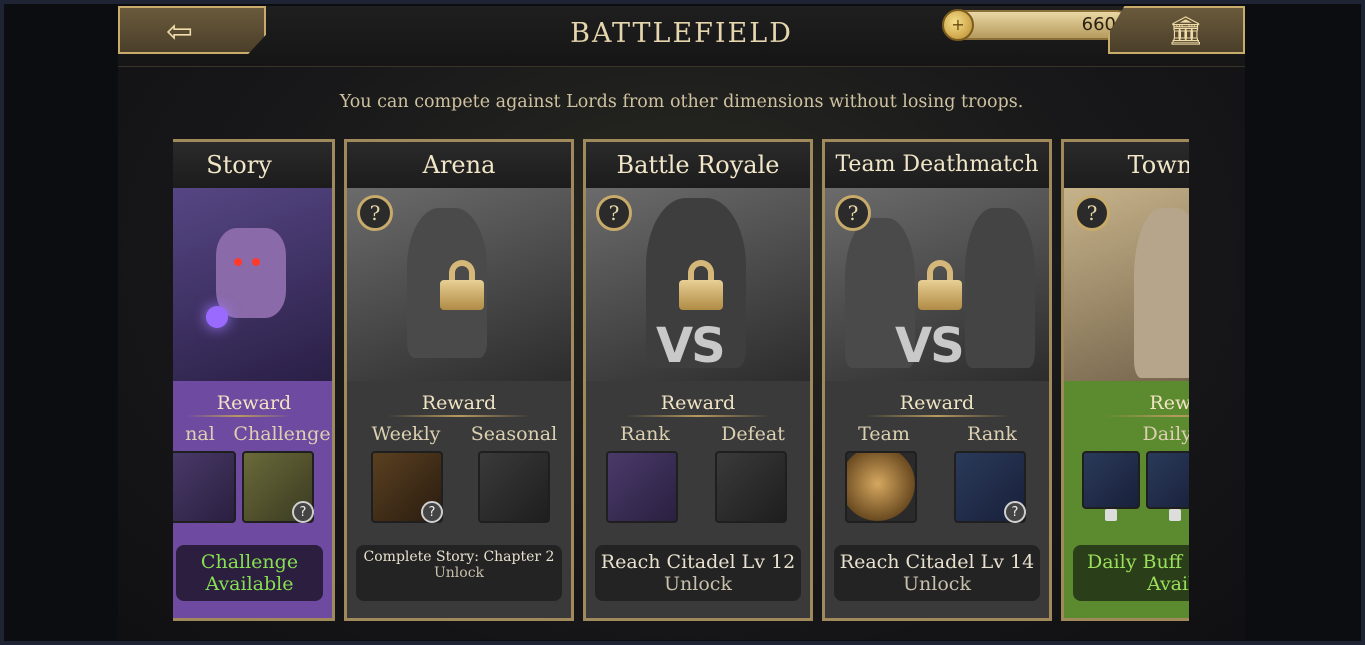  What do you see at coordinates (958, 25) in the screenshot?
I see `coin-add-icon: +` at bounding box center [958, 25].